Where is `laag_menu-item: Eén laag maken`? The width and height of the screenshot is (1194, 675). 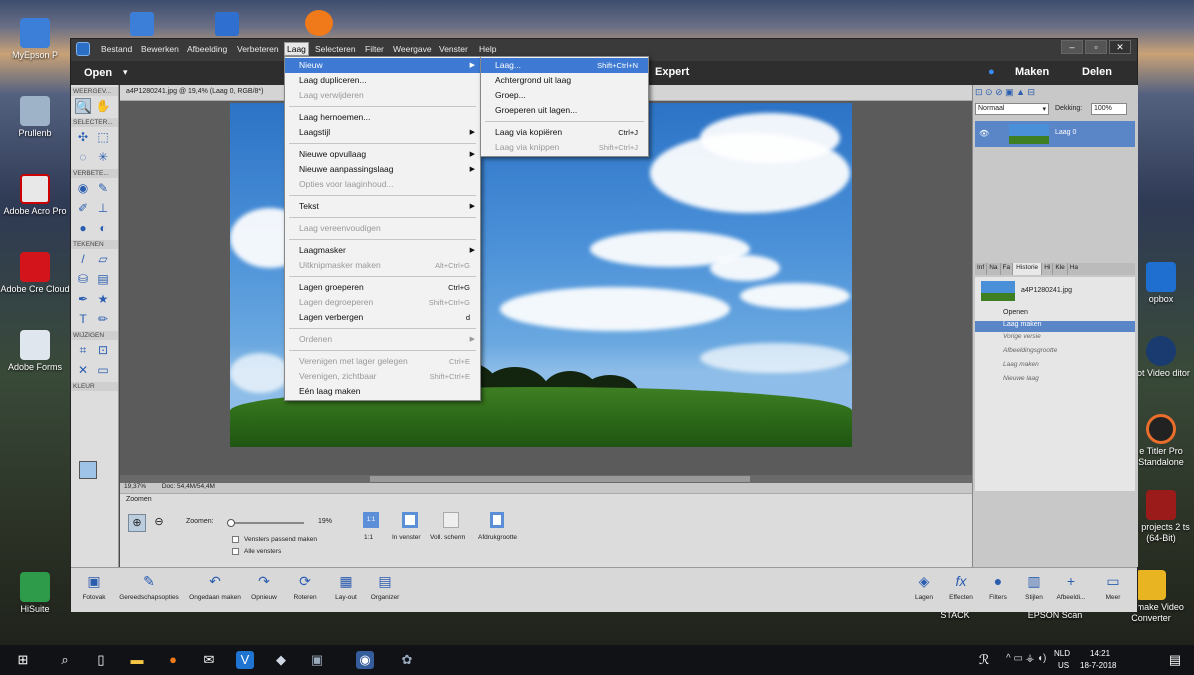 laag_menu-item: Eén laag maken is located at coordinates (382, 391).